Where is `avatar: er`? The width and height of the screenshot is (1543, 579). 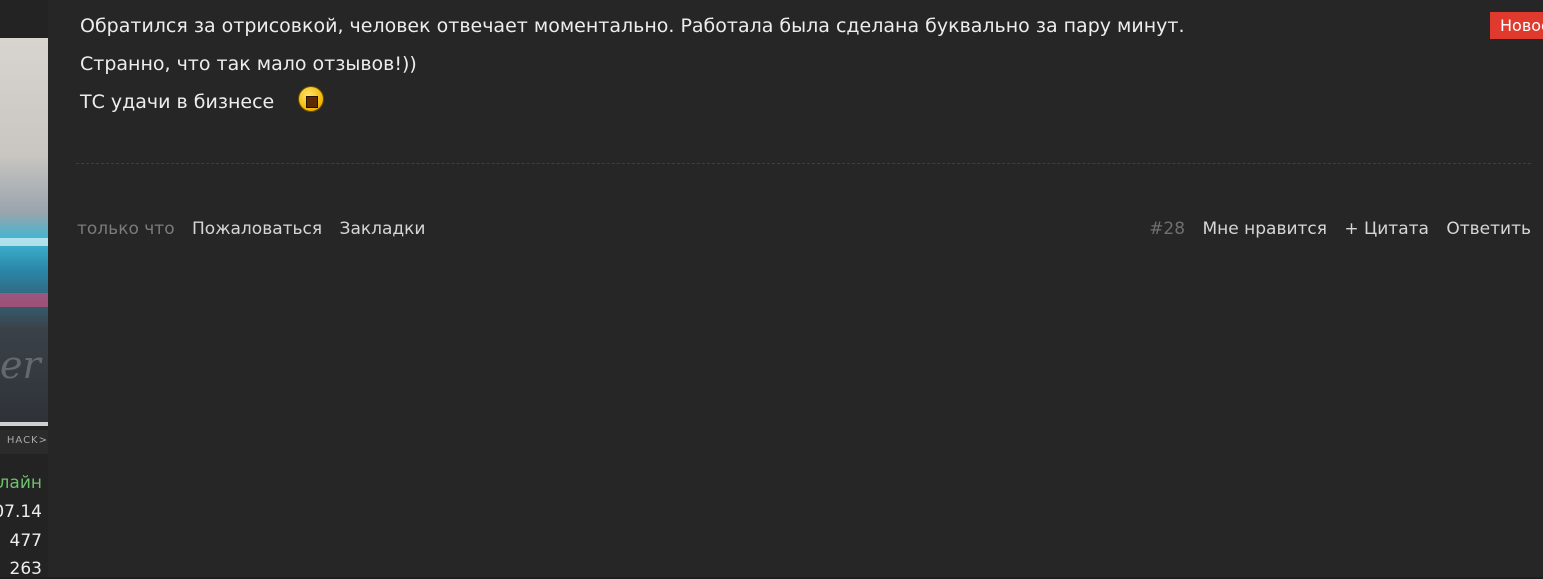
avatar: er is located at coordinates (24, 232).